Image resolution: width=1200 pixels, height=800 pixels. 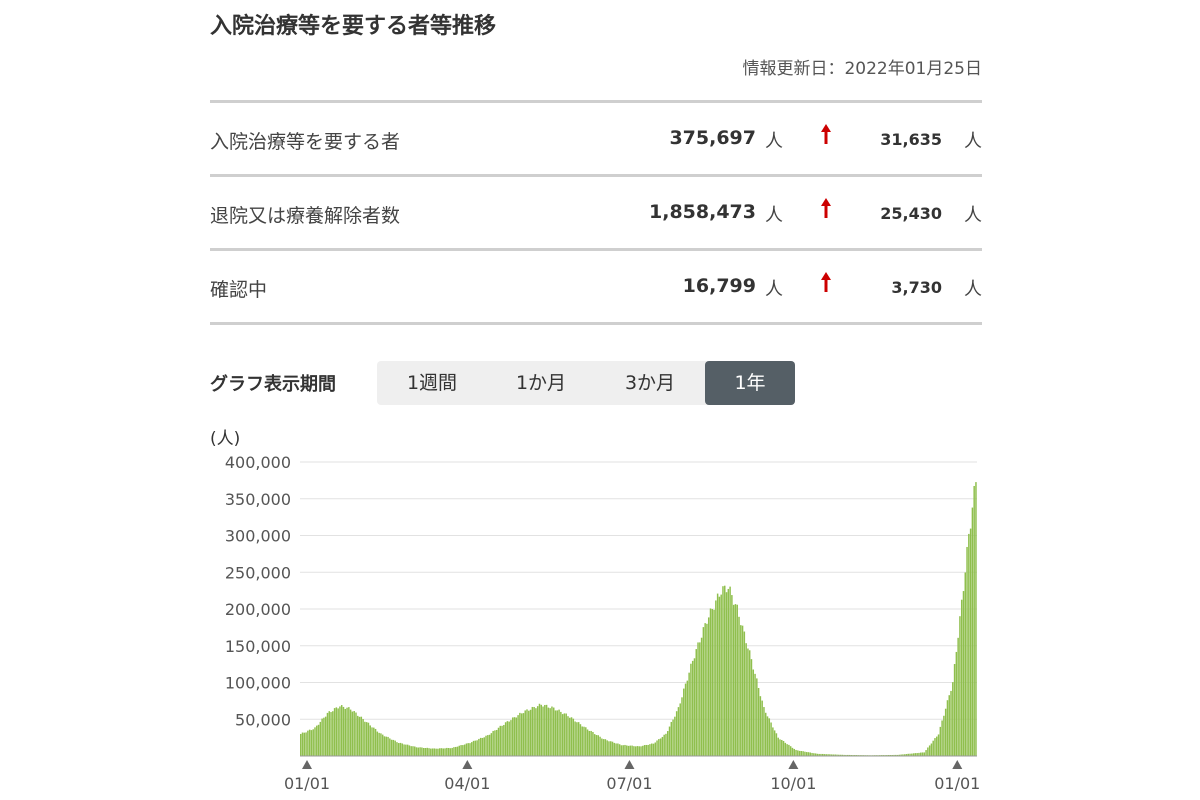 What do you see at coordinates (258, 572) in the screenshot?
I see `y-tick-label: 250,000` at bounding box center [258, 572].